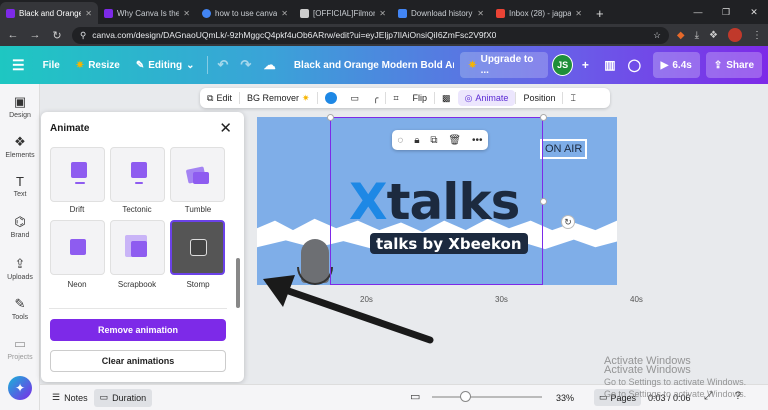 The width and height of the screenshot is (768, 410). What do you see at coordinates (697, 35) in the screenshot?
I see `download-icon: ⤓` at bounding box center [697, 35].